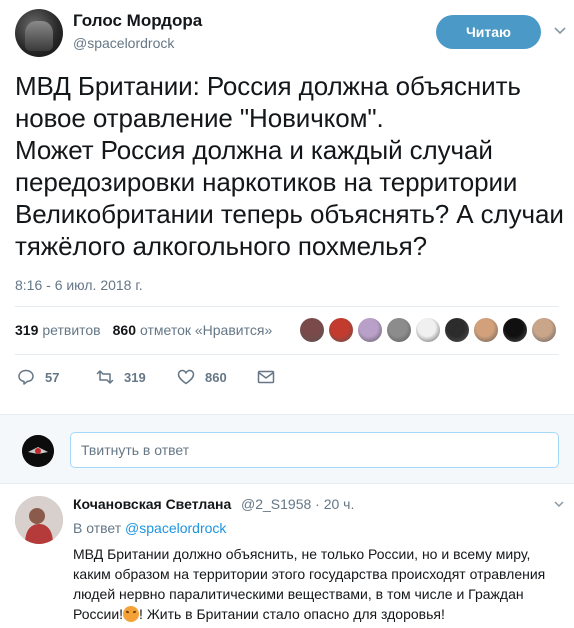  What do you see at coordinates (105, 377) in the screenshot?
I see `retweet-icon` at bounding box center [105, 377].